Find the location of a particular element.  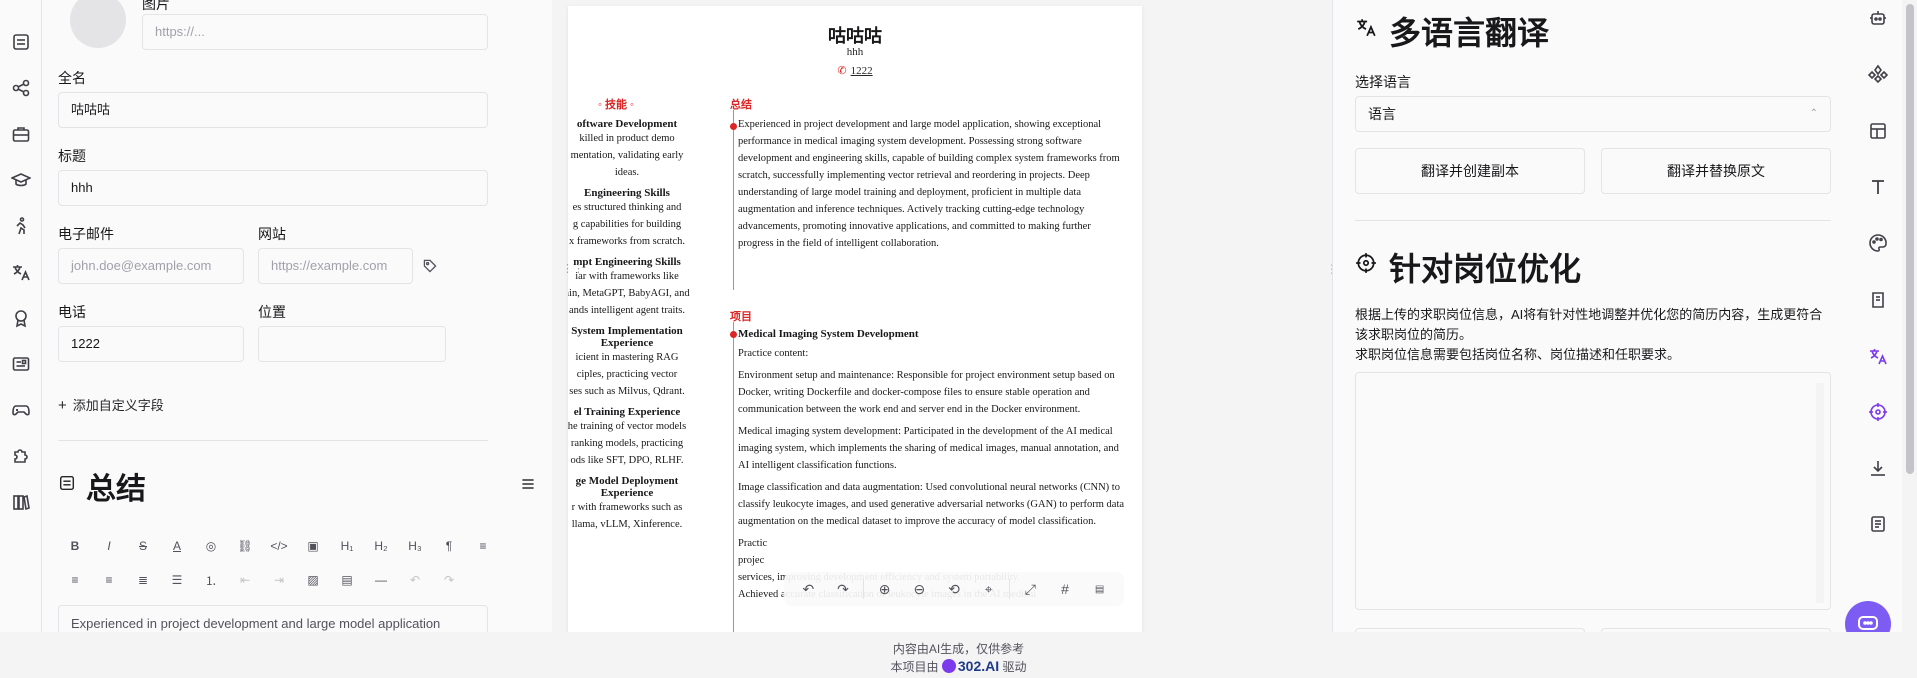

palette-icon is located at coordinates (1878, 243).